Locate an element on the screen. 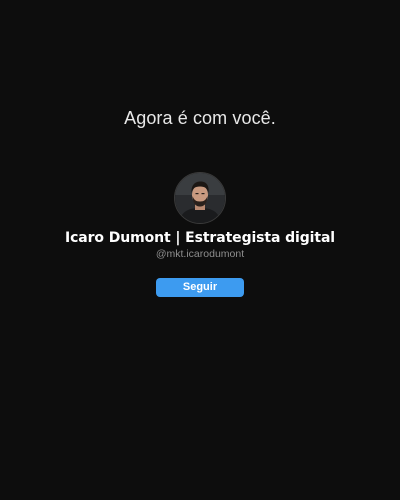  profile-name: Icaro Dumont | Estrategista digital is located at coordinates (200, 238).